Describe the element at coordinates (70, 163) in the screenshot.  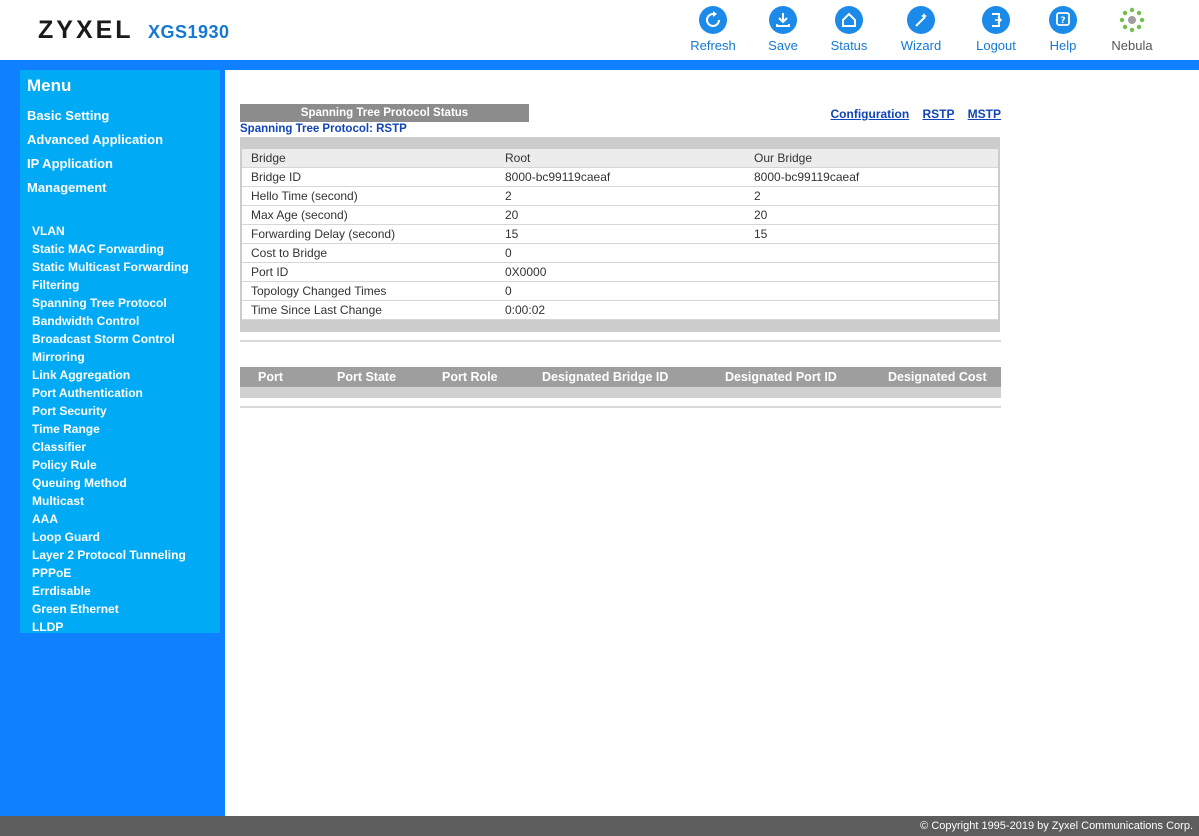
I see `menu-ip-application: IP Application` at that location.